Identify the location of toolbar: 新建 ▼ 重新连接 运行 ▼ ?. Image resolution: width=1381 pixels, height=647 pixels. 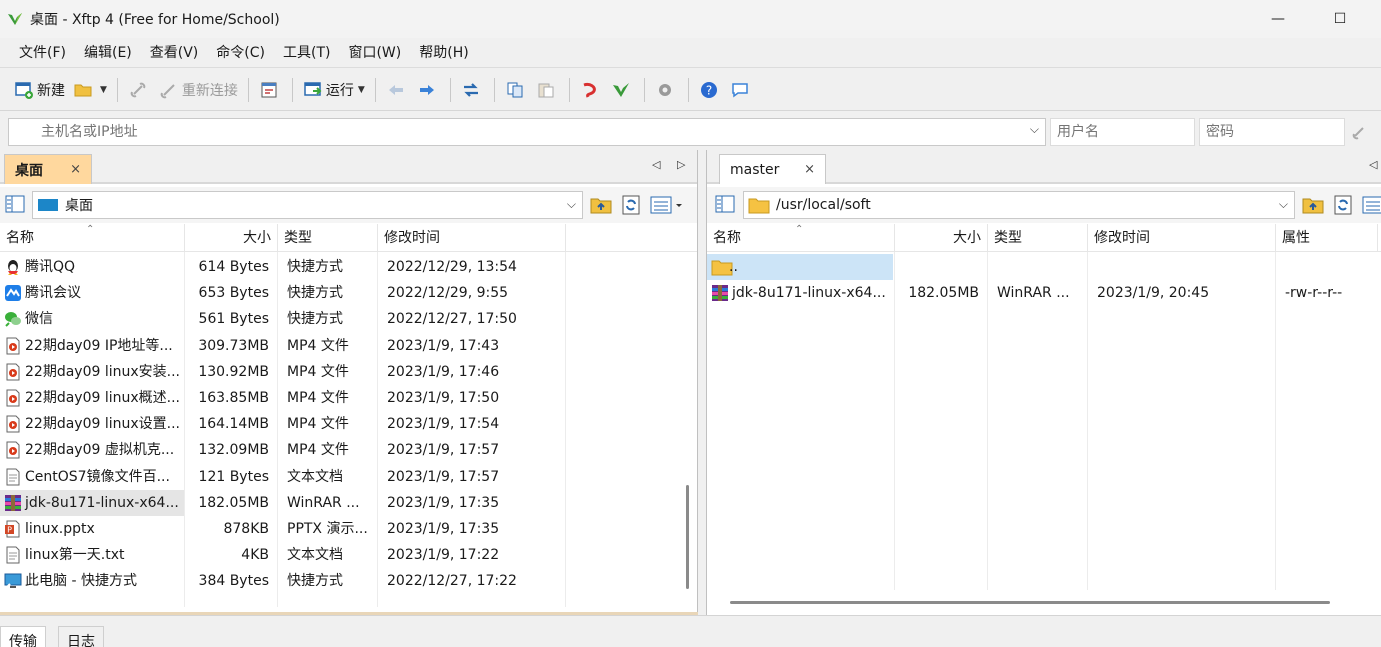
(690, 90).